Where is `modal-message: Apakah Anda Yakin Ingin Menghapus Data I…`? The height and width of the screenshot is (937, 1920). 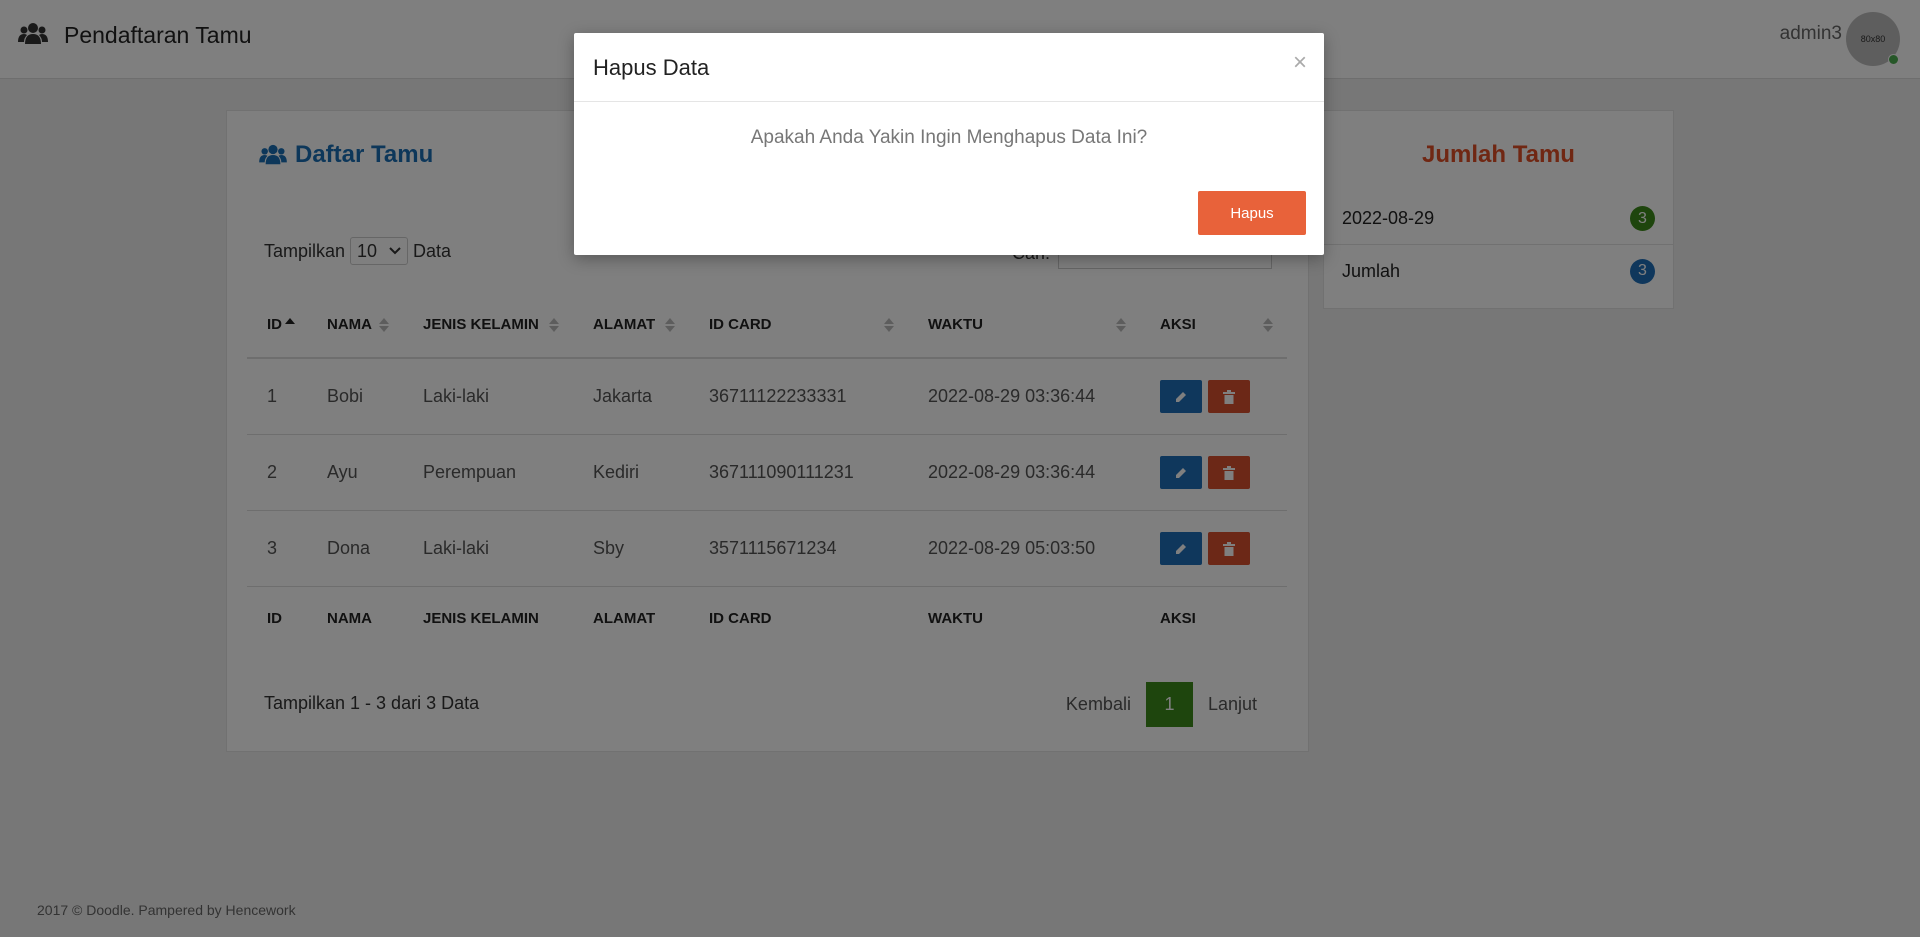
modal-message: Apakah Anda Yakin Ingin Menghapus Data I… is located at coordinates (949, 137).